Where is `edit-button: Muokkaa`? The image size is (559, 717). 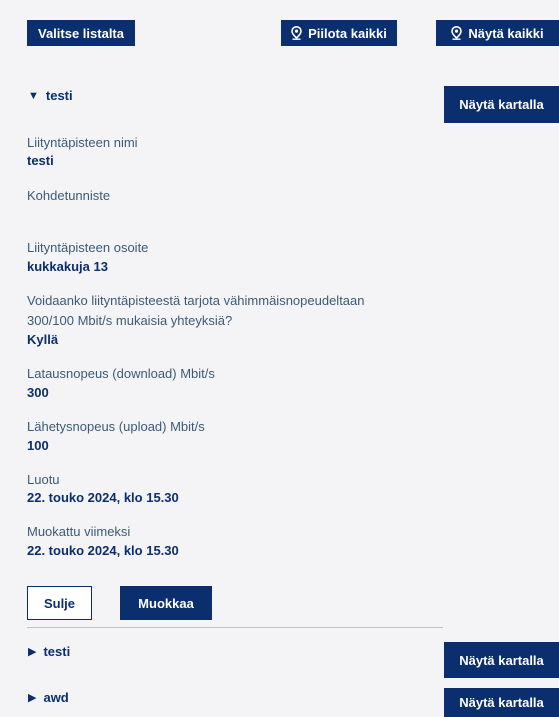
edit-button: Muokkaa is located at coordinates (166, 603).